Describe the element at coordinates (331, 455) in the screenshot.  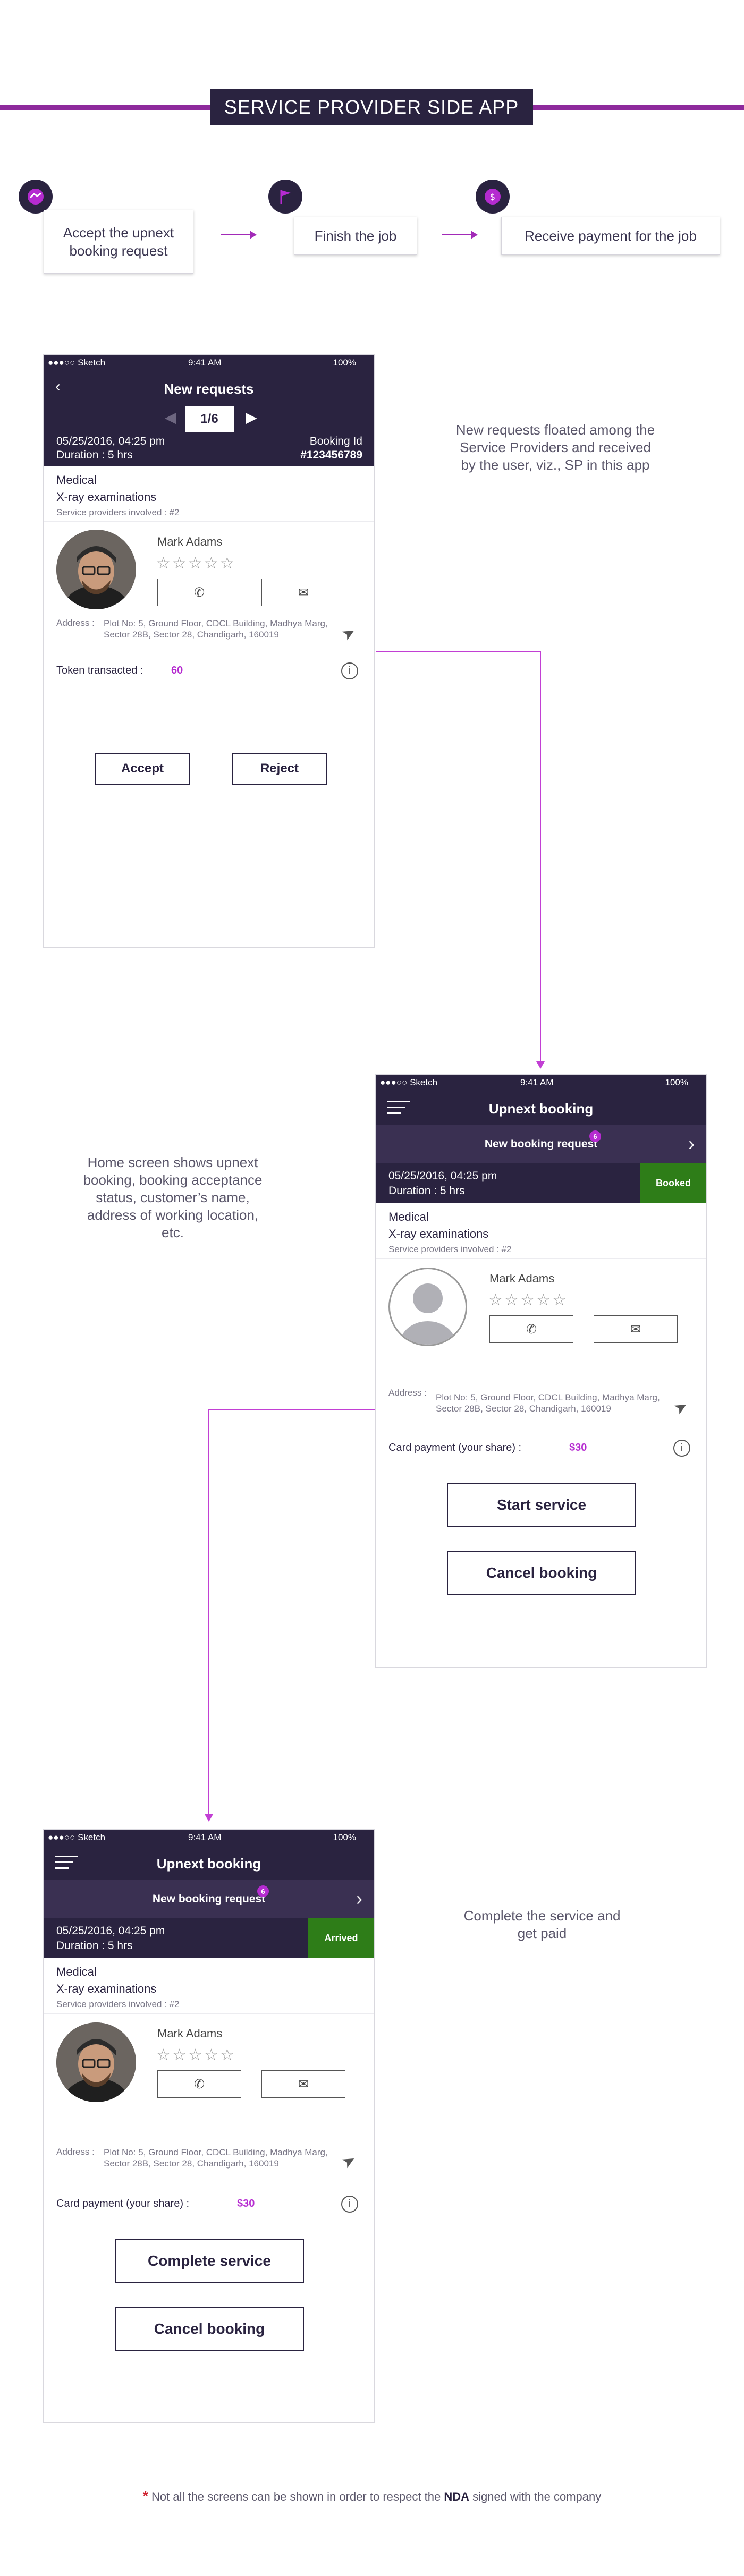
I see `booking-id: #123456789` at that location.